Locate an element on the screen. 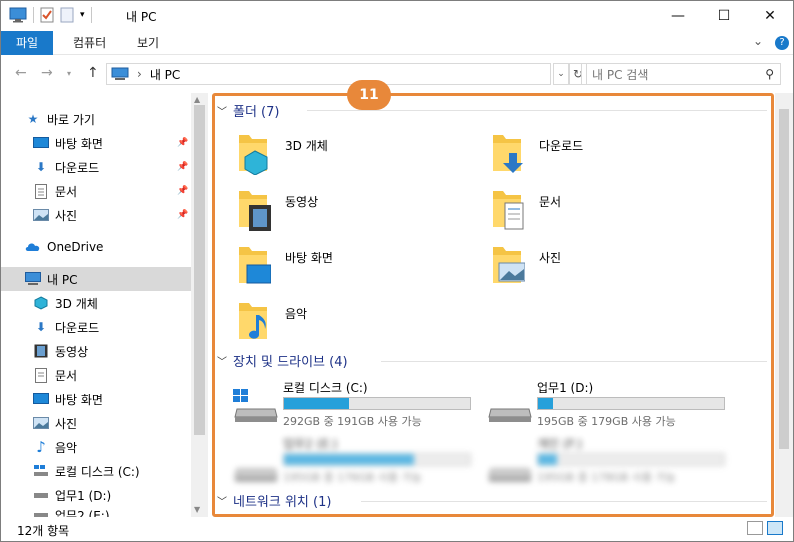  search-icon: ⚲ is located at coordinates (769, 74).